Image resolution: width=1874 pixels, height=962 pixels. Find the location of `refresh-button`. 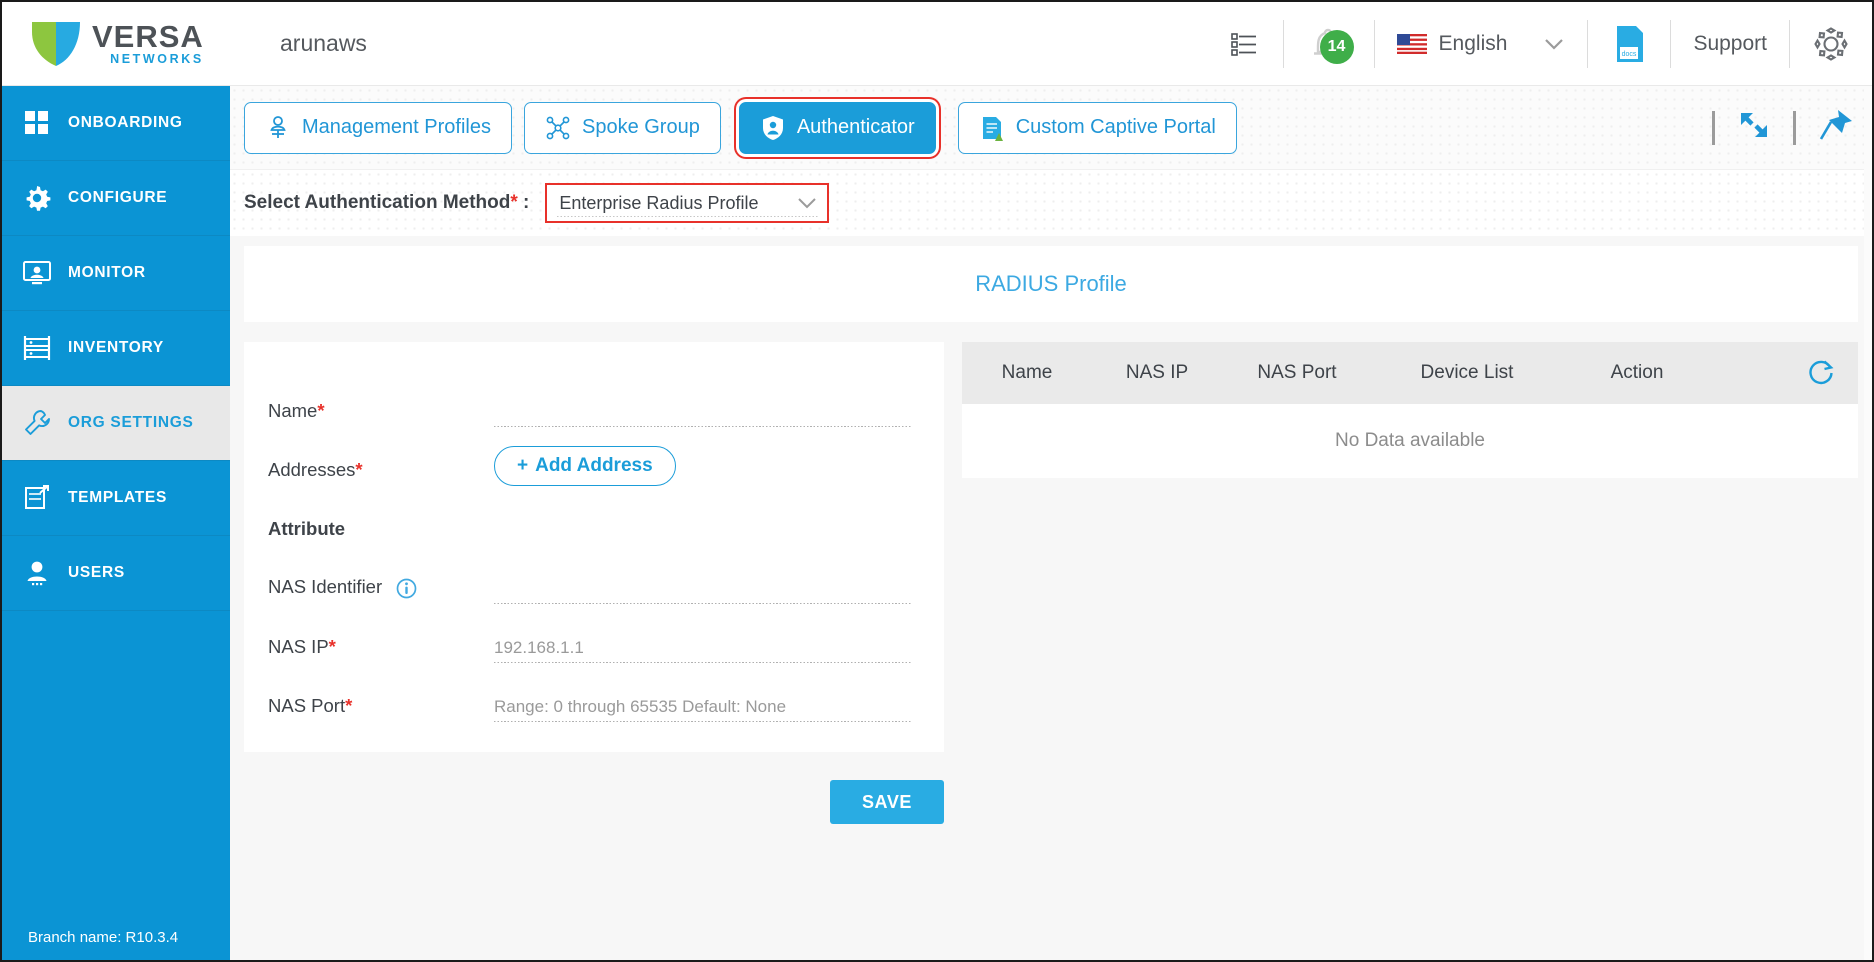

refresh-button is located at coordinates (1824, 373).